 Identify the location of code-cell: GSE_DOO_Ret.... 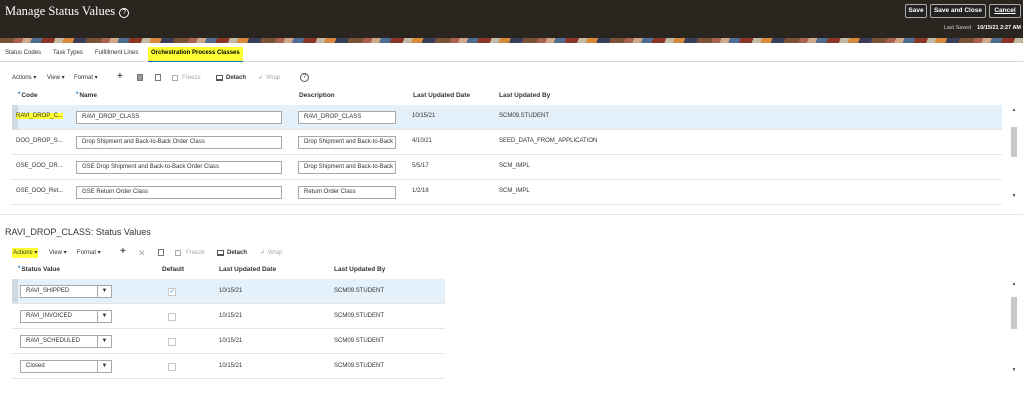
(39, 191).